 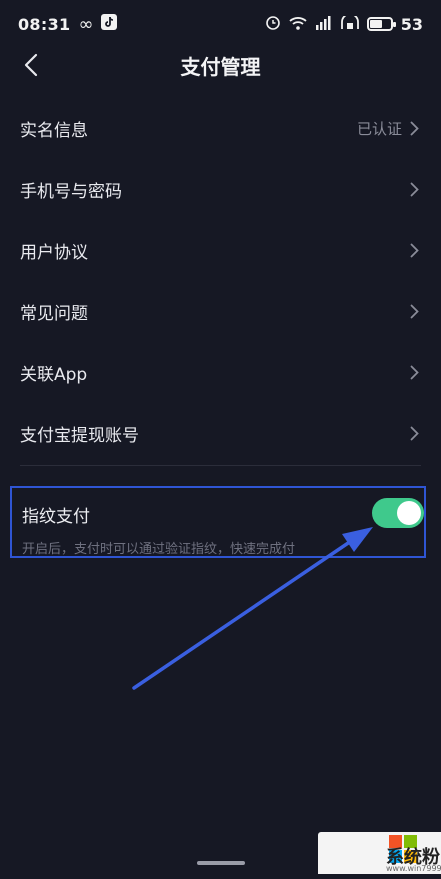 I want to click on section-divider, so click(x=220, y=465).